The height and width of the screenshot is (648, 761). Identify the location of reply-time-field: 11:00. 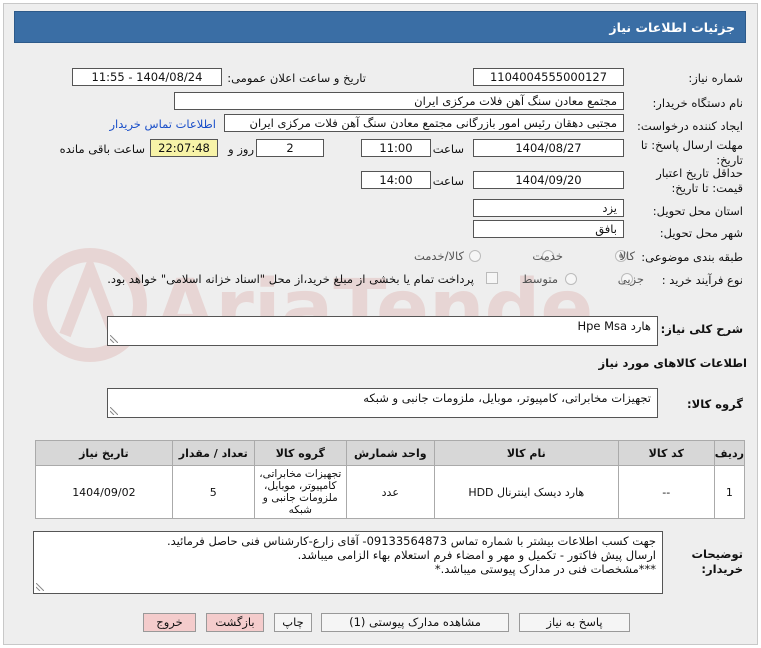
(396, 148).